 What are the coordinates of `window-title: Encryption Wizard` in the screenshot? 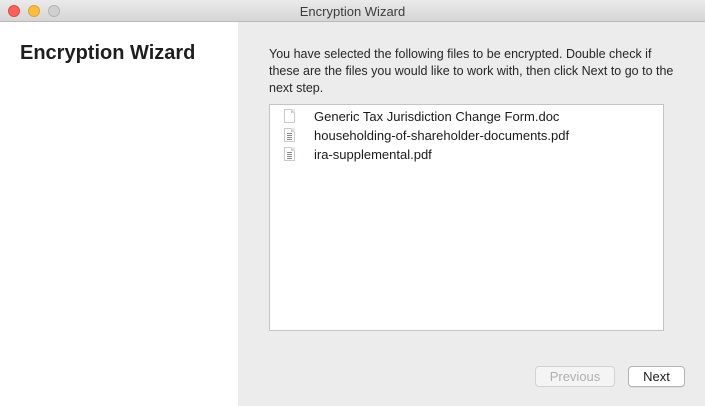 It's located at (352, 11).